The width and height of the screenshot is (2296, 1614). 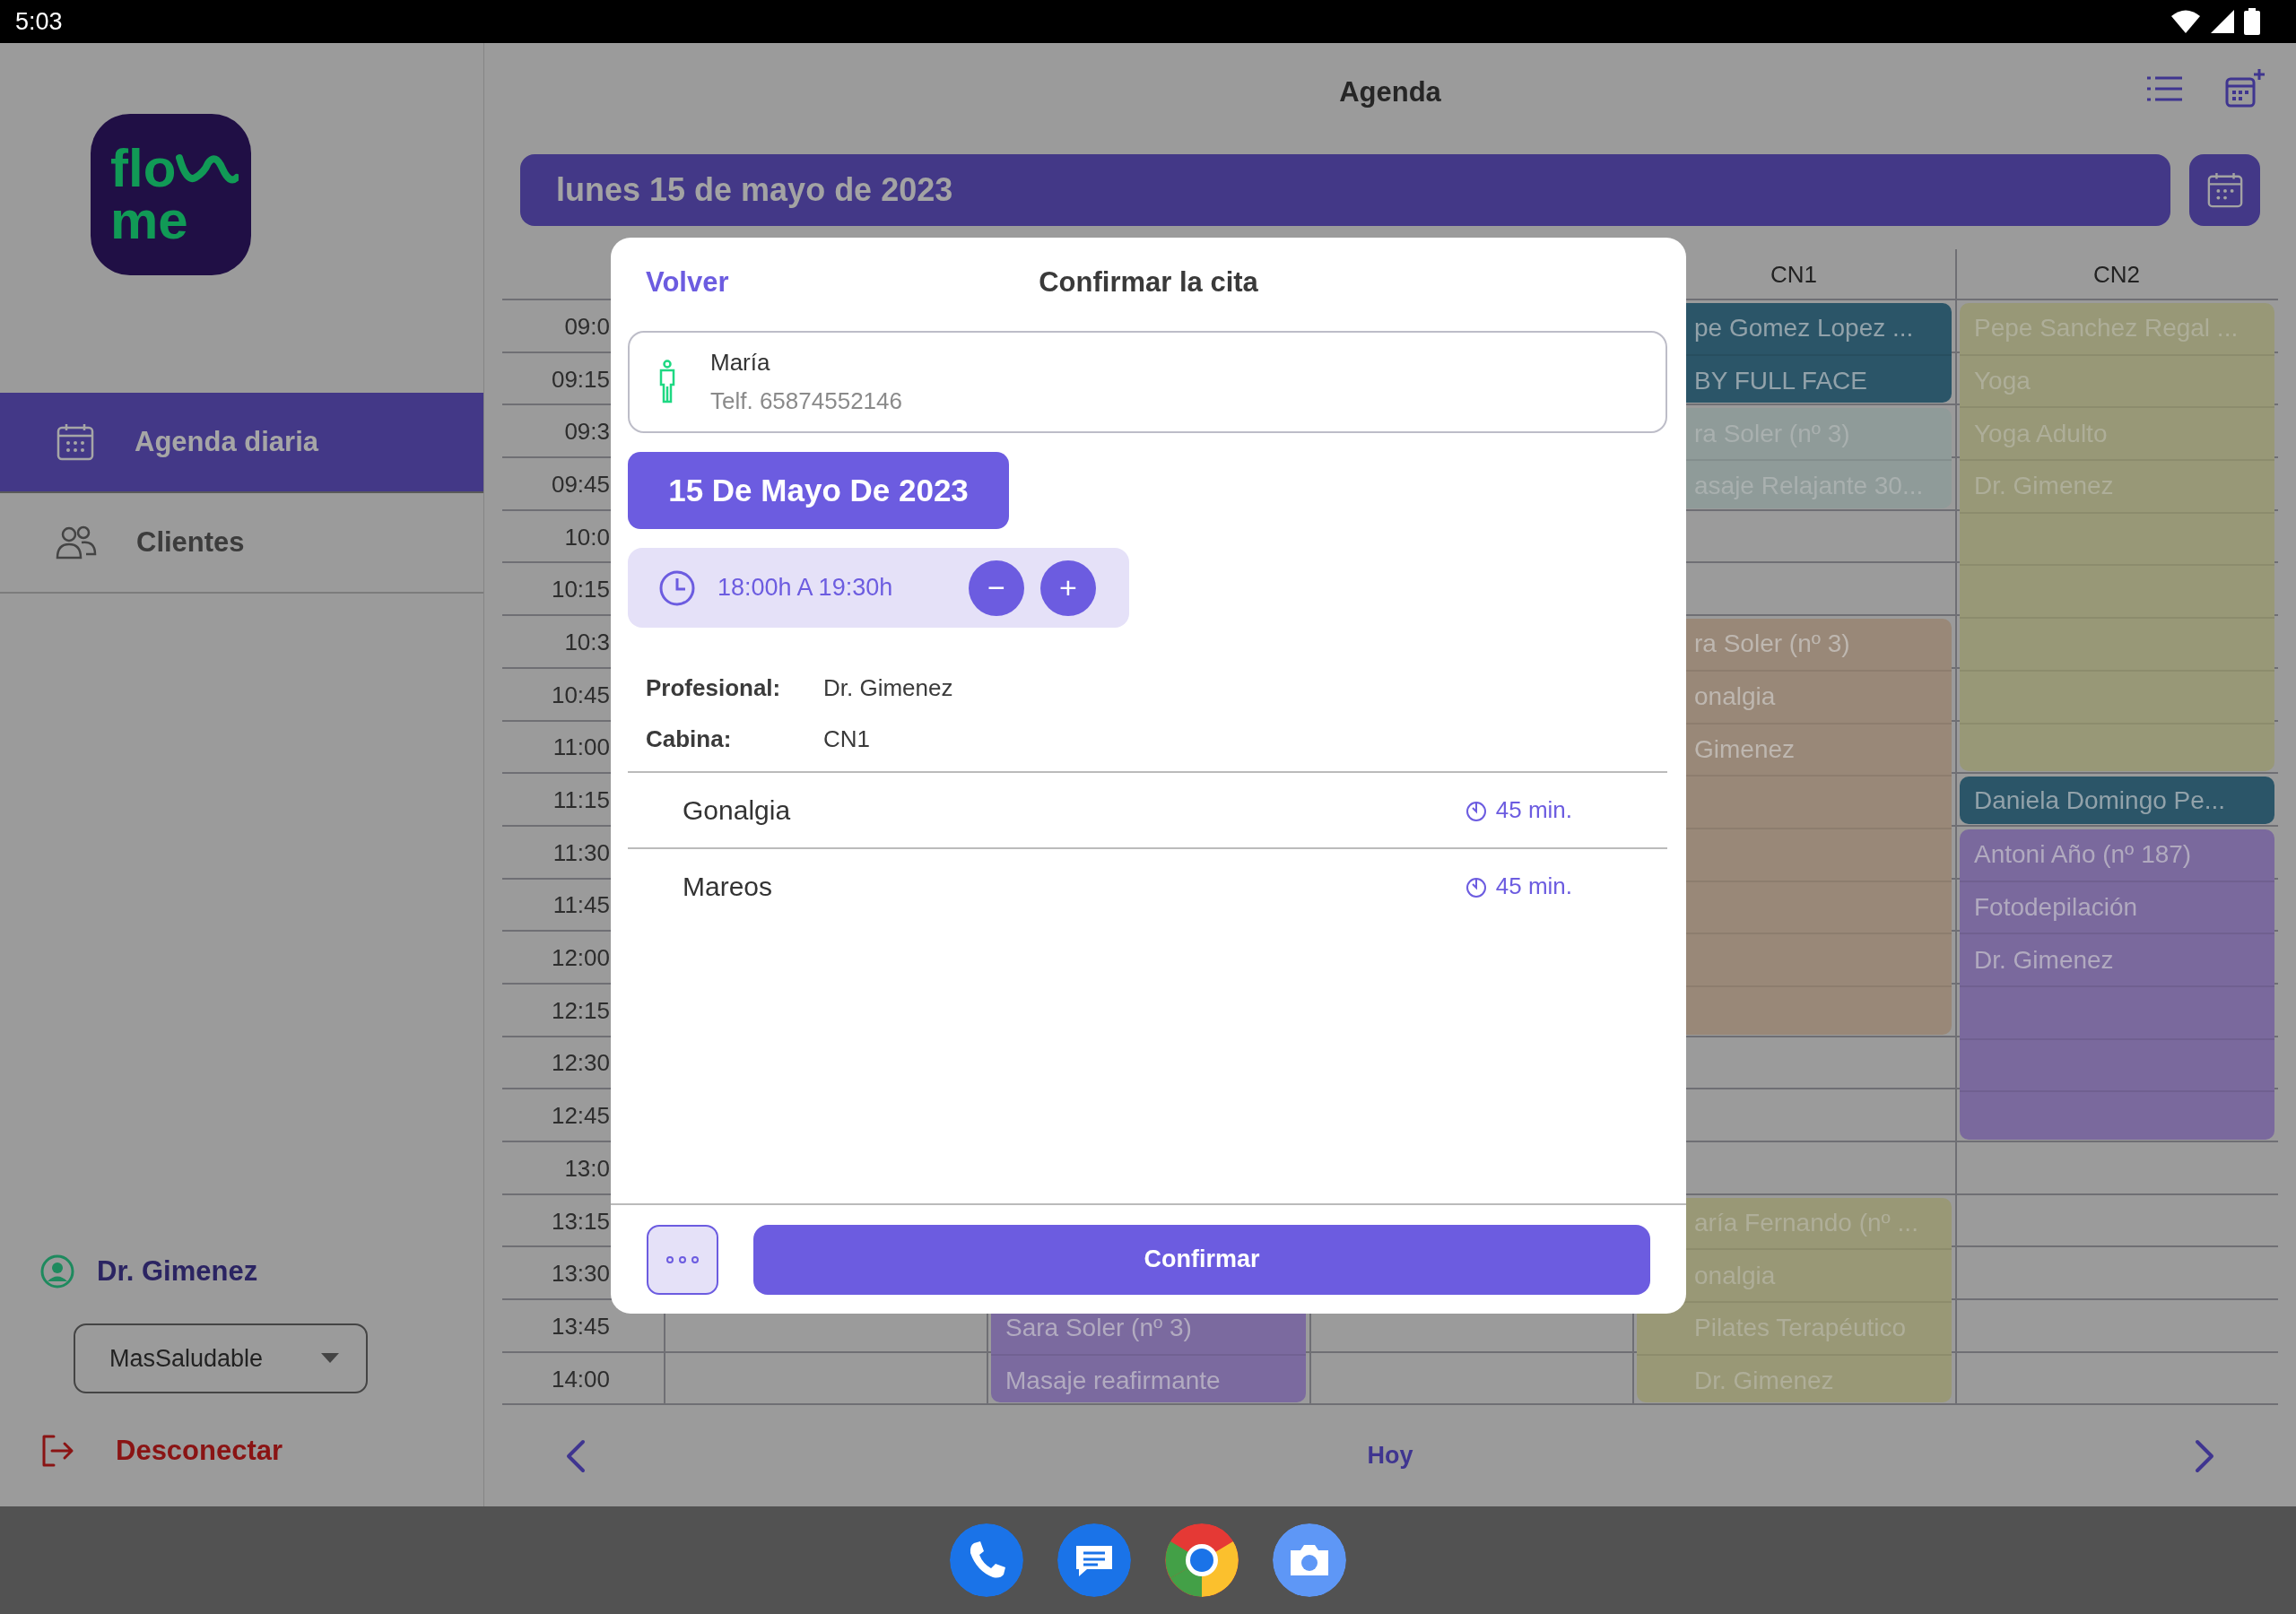 I want to click on more-button, so click(x=682, y=1259).